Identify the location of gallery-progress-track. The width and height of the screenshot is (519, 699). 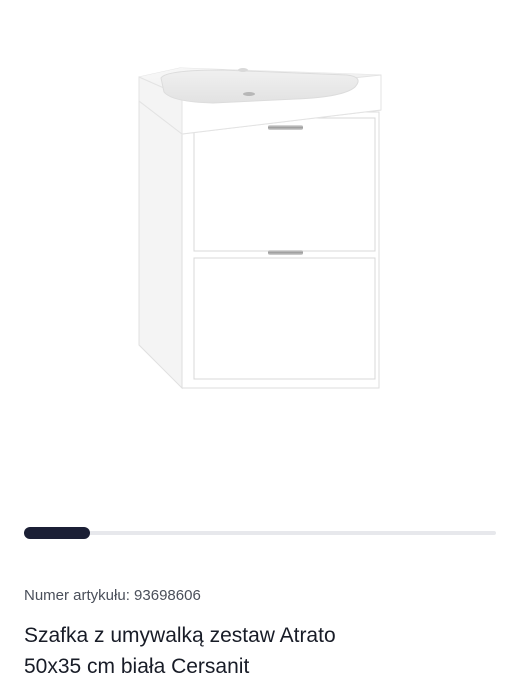
(260, 533).